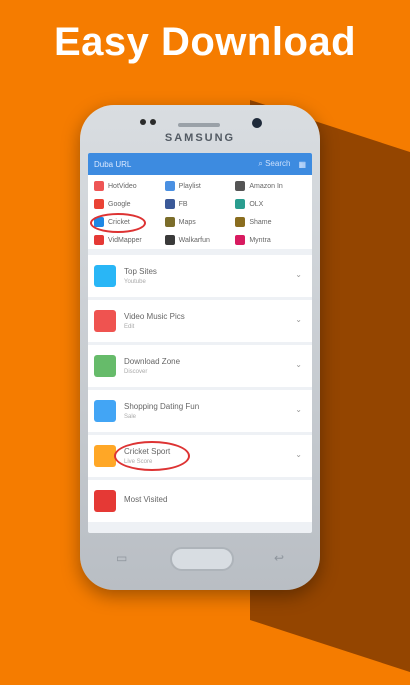 The height and width of the screenshot is (685, 410). Describe the element at coordinates (199, 125) in the screenshot. I see `earpiece-speaker` at that location.